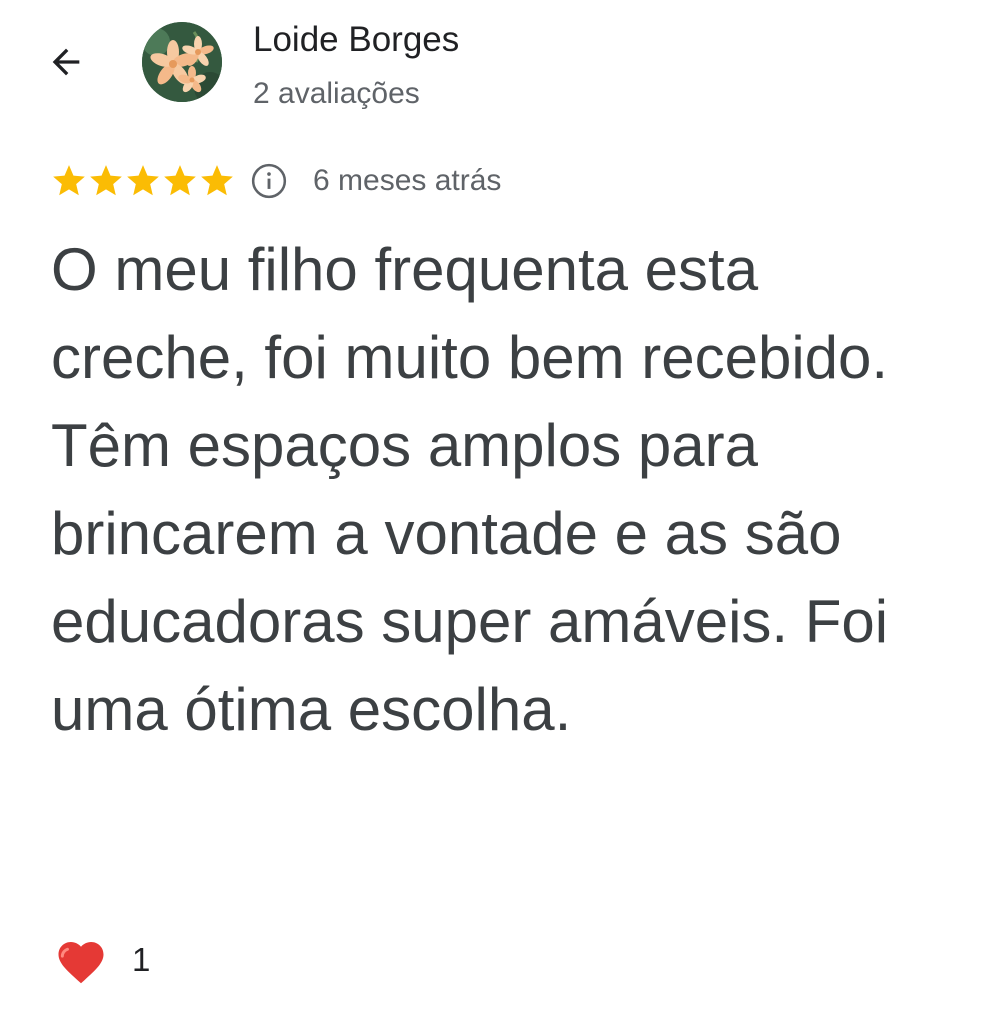 Image resolution: width=990 pixels, height=1024 pixels. What do you see at coordinates (356, 40) in the screenshot?
I see `author-name: Loide Borges` at bounding box center [356, 40].